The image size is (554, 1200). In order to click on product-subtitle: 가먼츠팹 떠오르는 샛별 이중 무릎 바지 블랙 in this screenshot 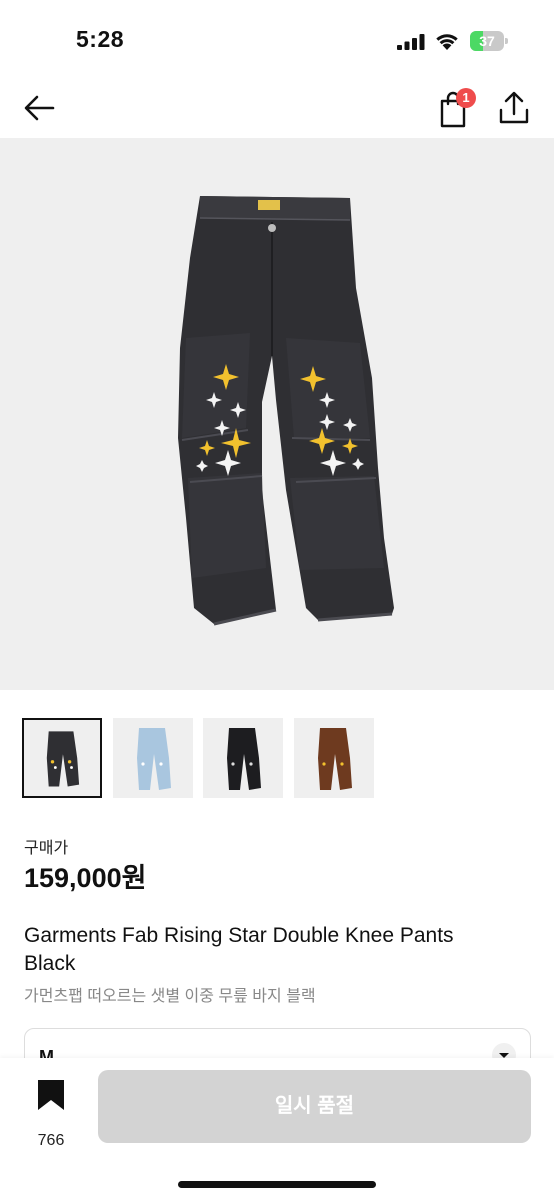, I will do `click(170, 996)`.